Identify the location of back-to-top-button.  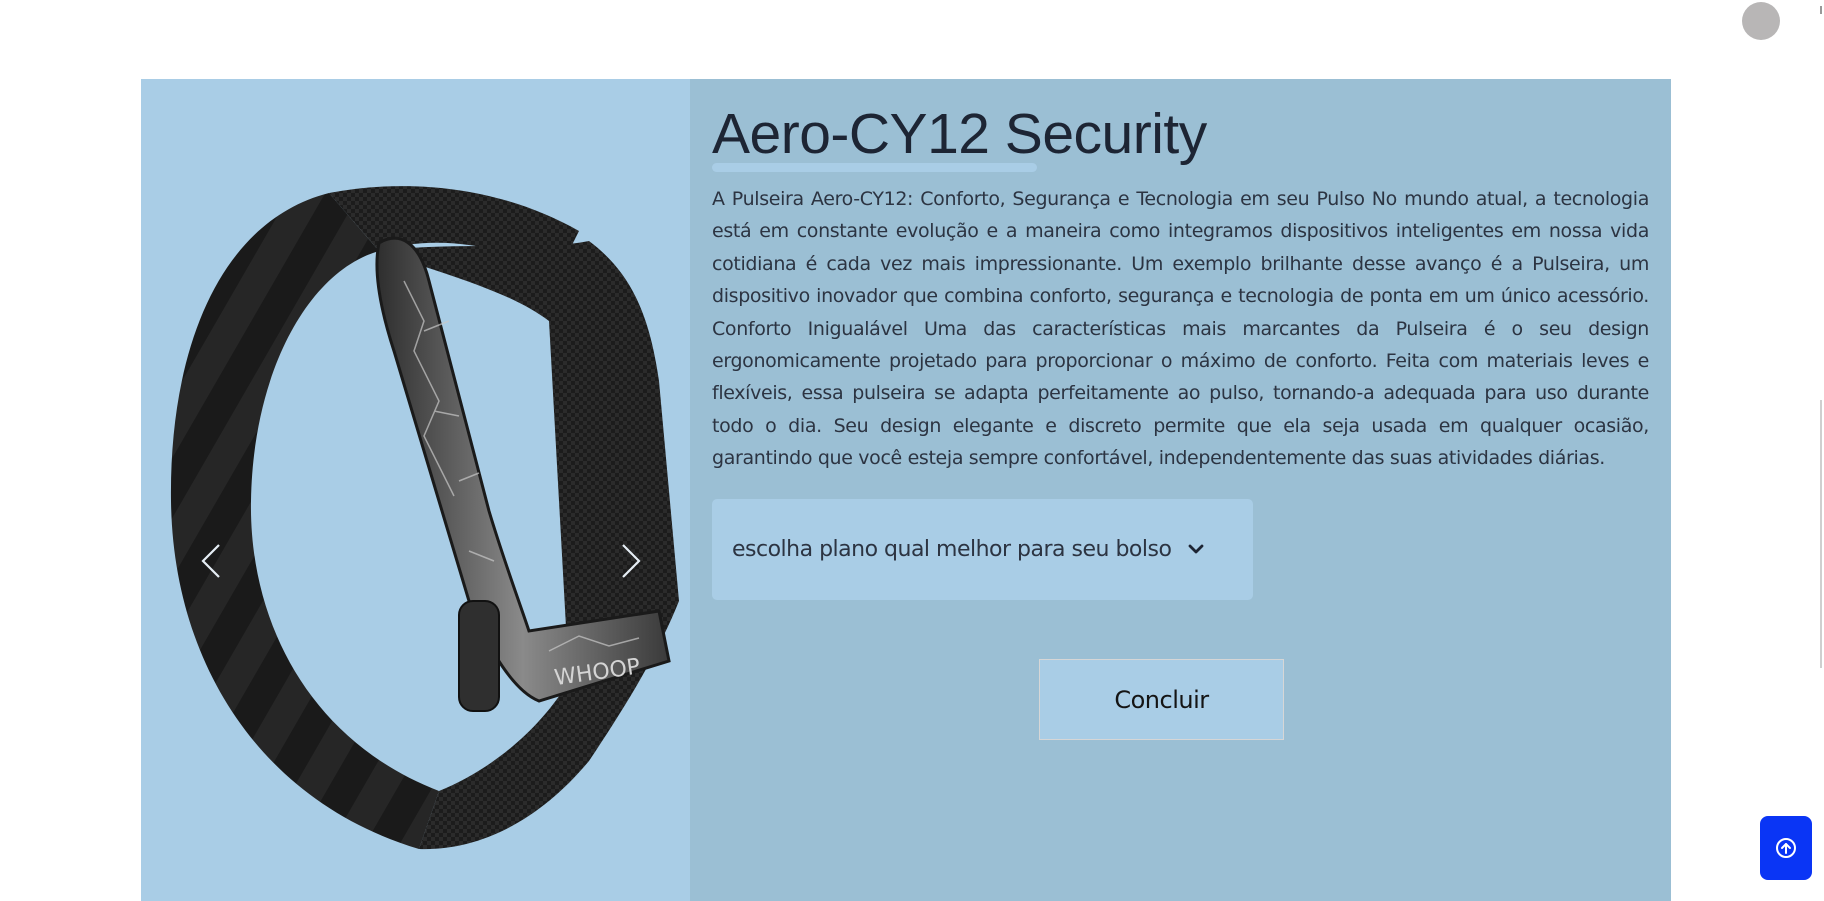
(1786, 848).